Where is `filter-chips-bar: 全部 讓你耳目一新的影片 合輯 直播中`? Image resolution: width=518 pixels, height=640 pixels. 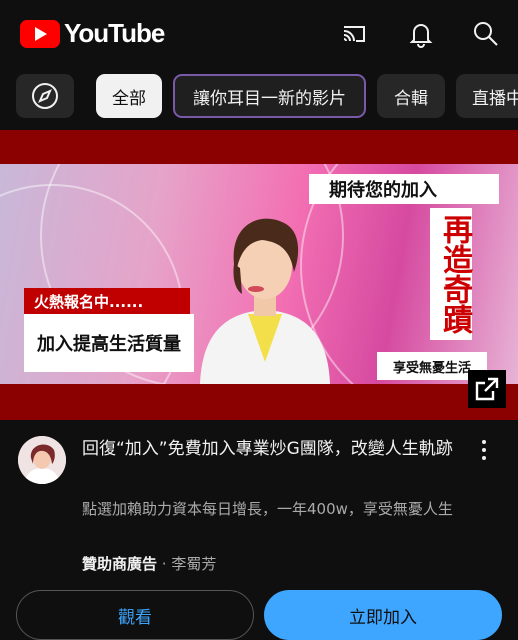 filter-chips-bar: 全部 讓你耳目一新的影片 合輯 直播中 is located at coordinates (259, 97).